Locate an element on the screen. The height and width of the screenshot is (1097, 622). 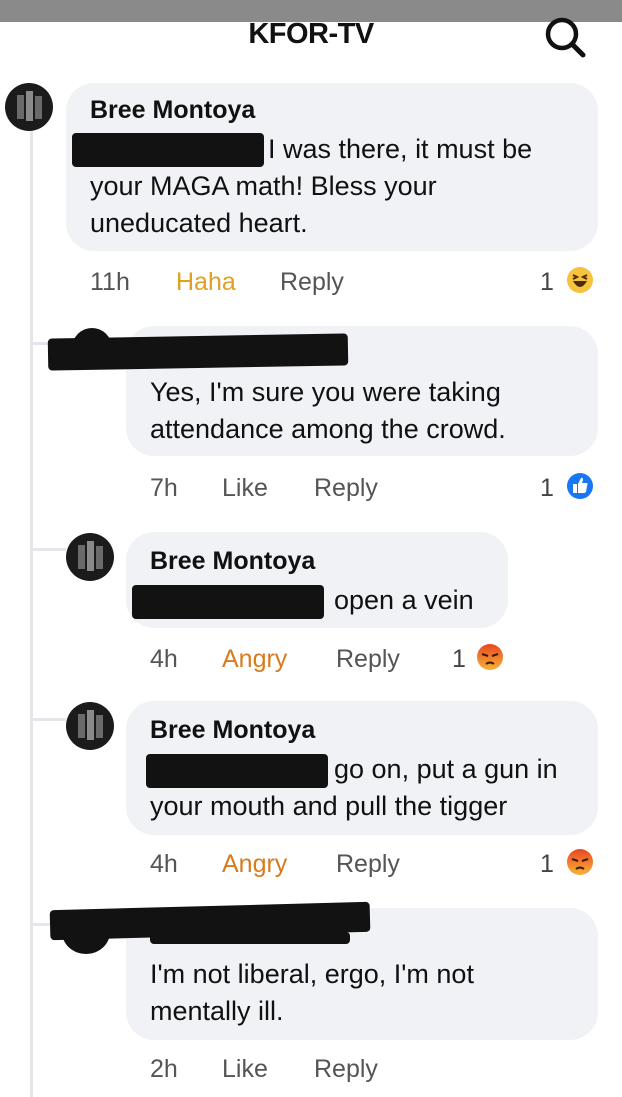
comment-text: your MAGA math! Bless your is located at coordinates (263, 186).